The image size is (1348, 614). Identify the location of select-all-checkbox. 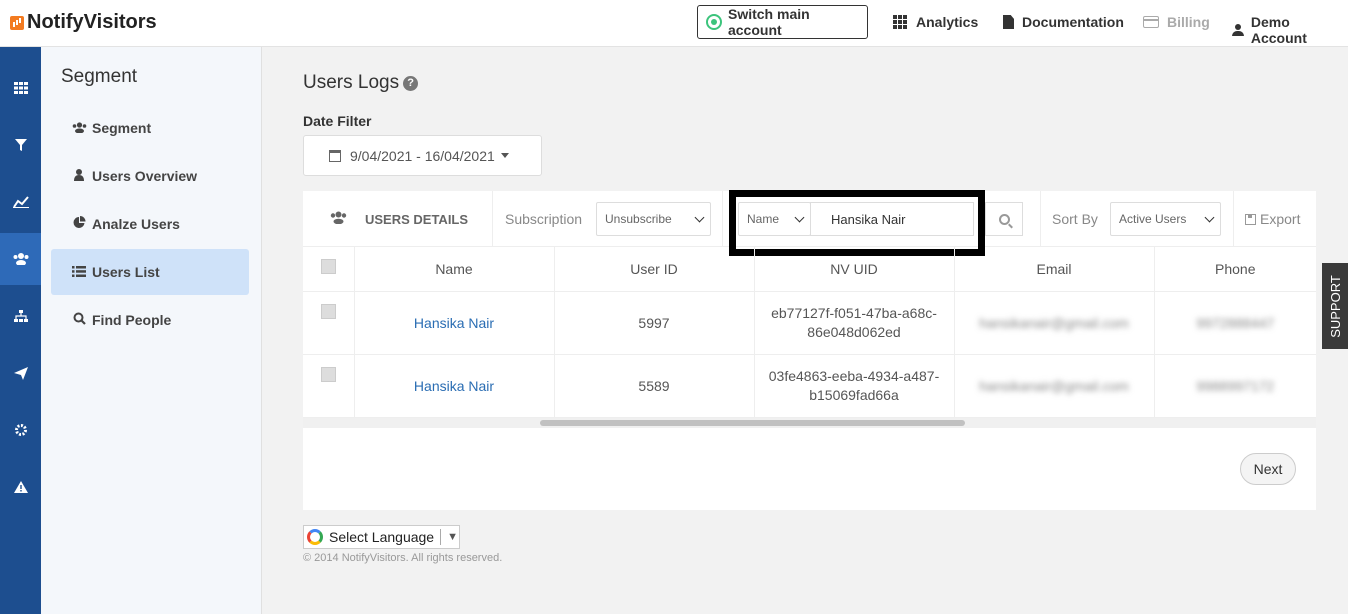
(328, 266).